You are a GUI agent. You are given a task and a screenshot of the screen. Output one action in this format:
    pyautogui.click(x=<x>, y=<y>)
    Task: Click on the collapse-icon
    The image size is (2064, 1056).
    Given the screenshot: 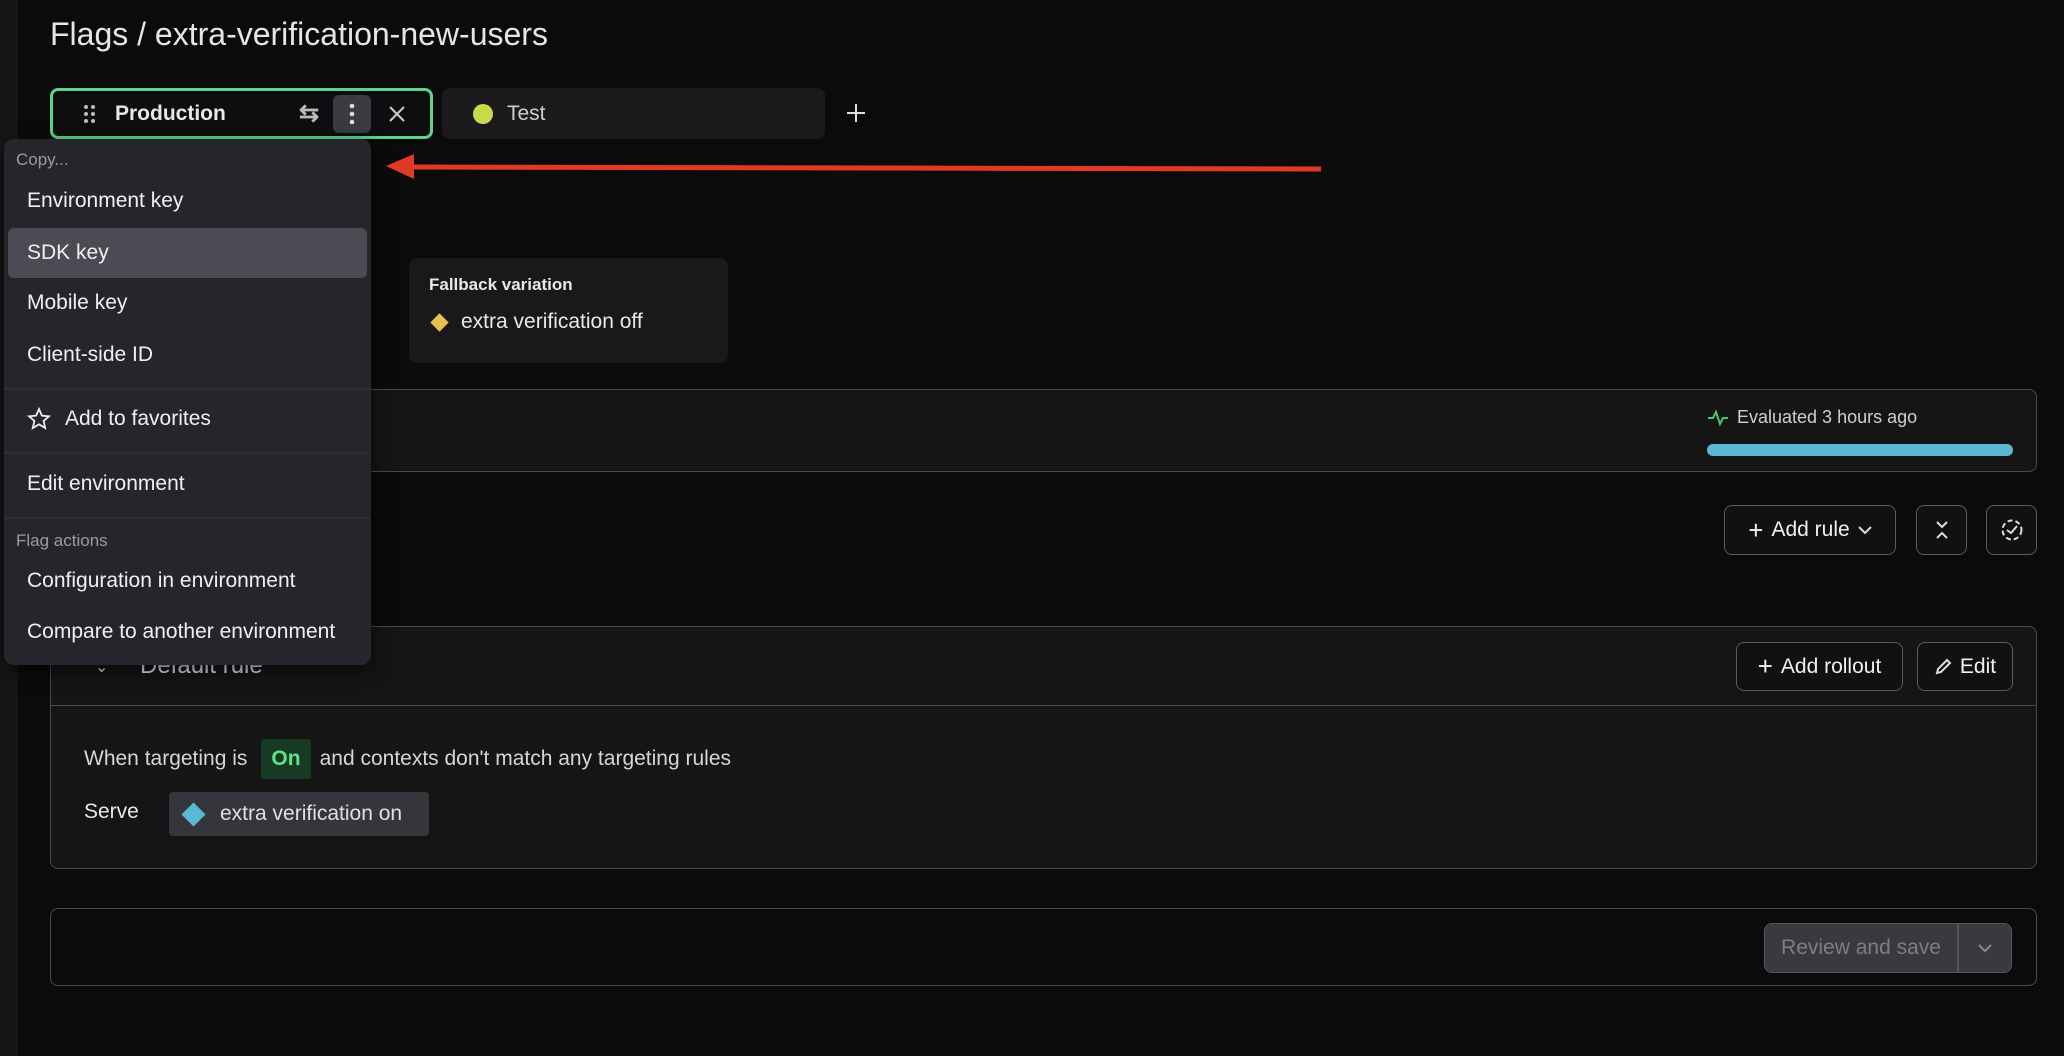 What is the action you would take?
    pyautogui.click(x=1941, y=530)
    